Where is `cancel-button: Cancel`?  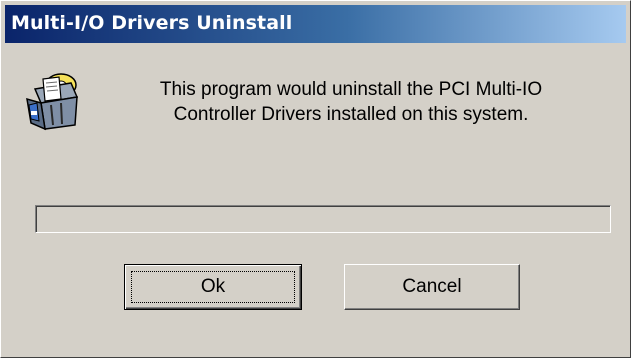
cancel-button: Cancel is located at coordinates (432, 287).